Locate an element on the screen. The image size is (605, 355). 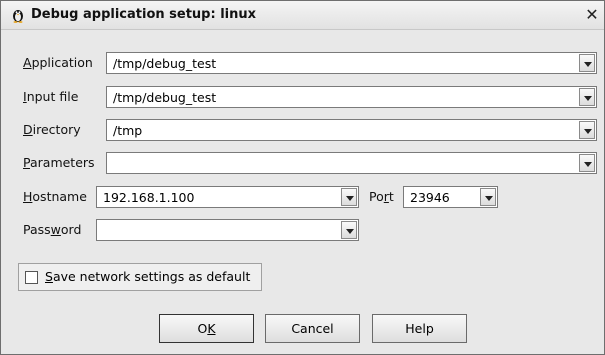
parameters-label: Parameters is located at coordinates (59, 162).